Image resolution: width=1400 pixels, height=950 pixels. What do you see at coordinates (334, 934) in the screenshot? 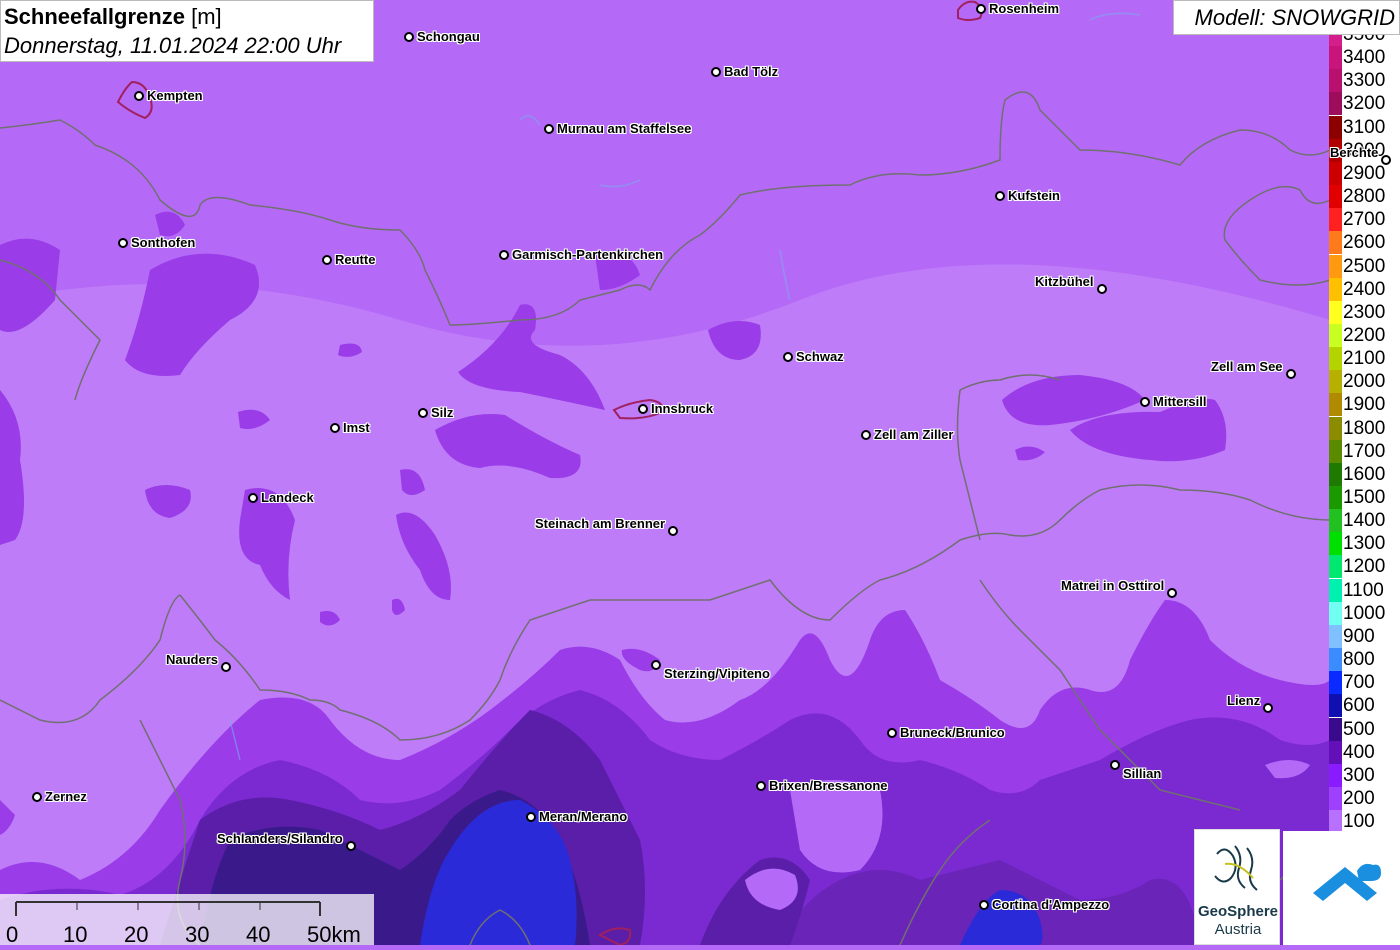
I see `scale-label-50km: 50km` at bounding box center [334, 934].